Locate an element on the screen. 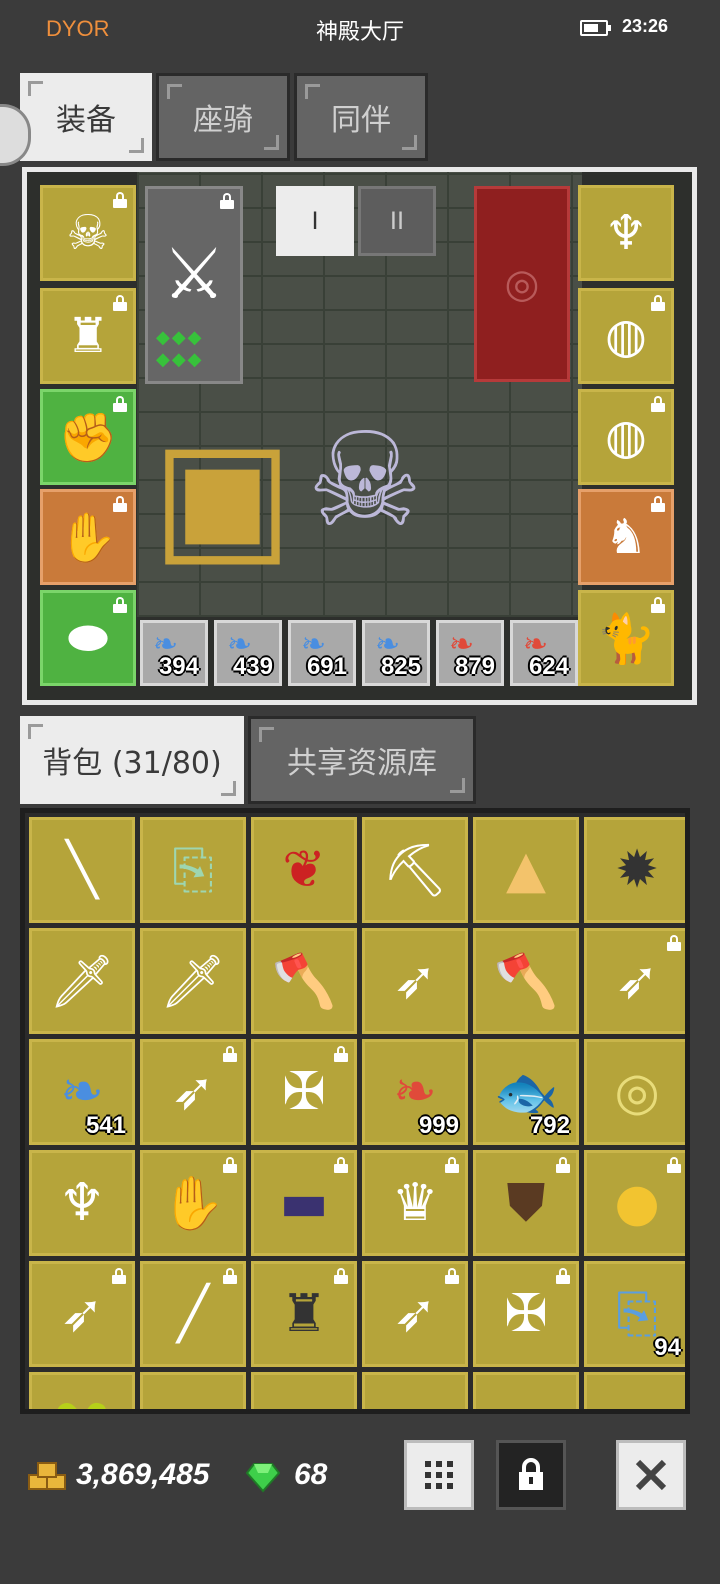 Image resolution: width=720 pixels, height=1584 pixels. inventory-slot: ╱ is located at coordinates (193, 1314).